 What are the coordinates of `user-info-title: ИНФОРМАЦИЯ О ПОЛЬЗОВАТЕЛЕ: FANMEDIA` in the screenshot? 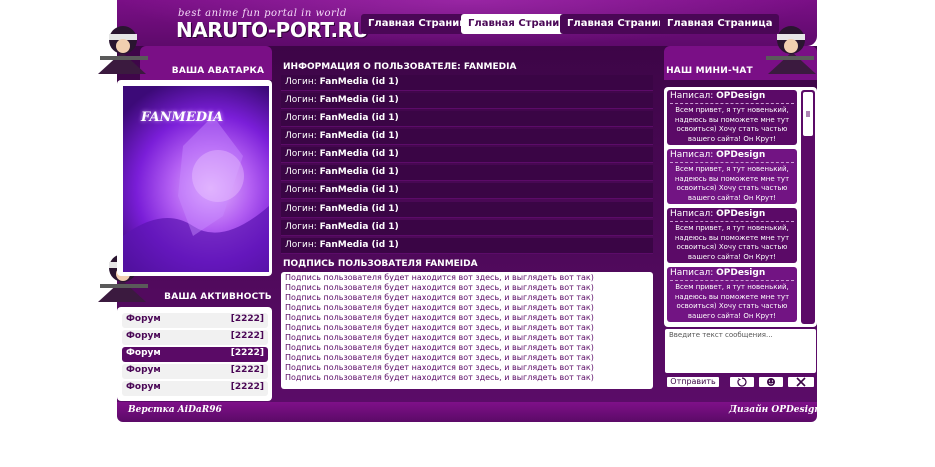 It's located at (400, 67).